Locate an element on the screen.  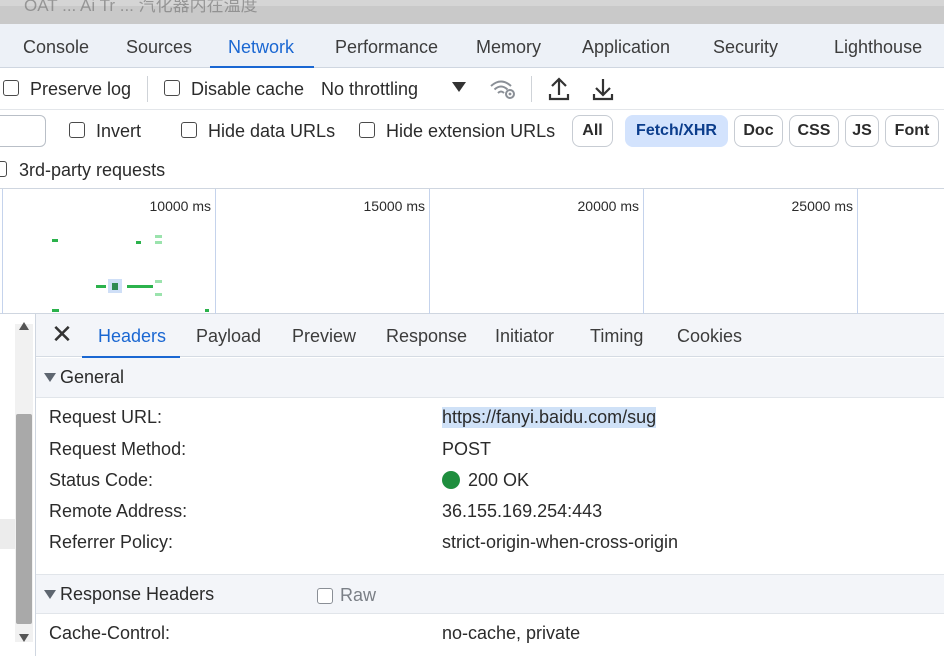
status-ok-dot-icon is located at coordinates (451, 480).